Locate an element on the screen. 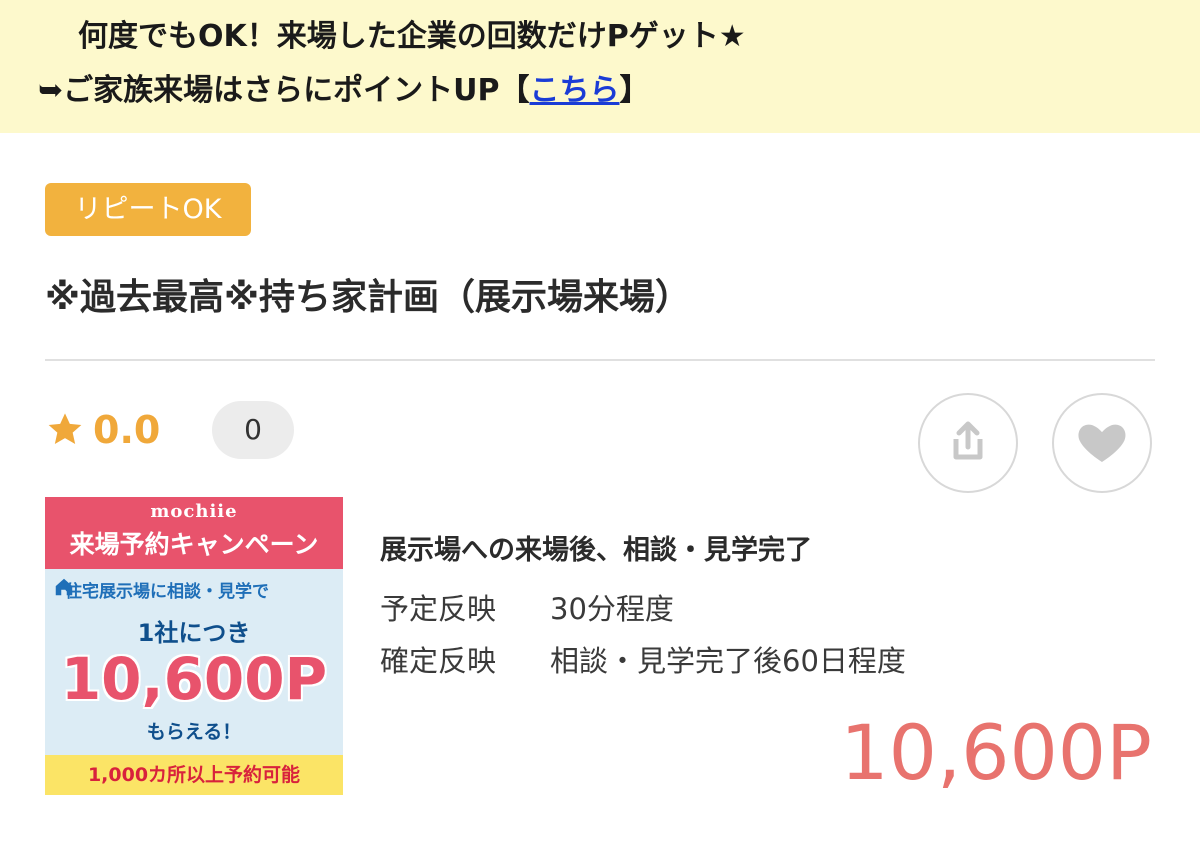 The width and height of the screenshot is (1200, 866). banner-campaign-title: 来場予約キャンペーン is located at coordinates (194, 544).